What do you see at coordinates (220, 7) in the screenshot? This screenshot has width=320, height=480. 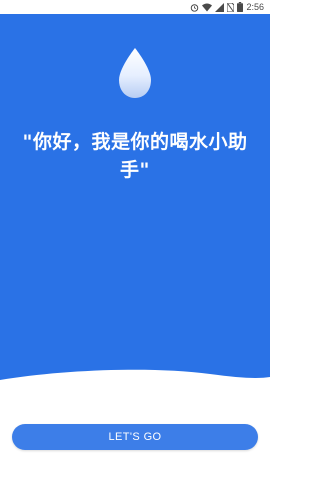 I see `signal-icon` at bounding box center [220, 7].